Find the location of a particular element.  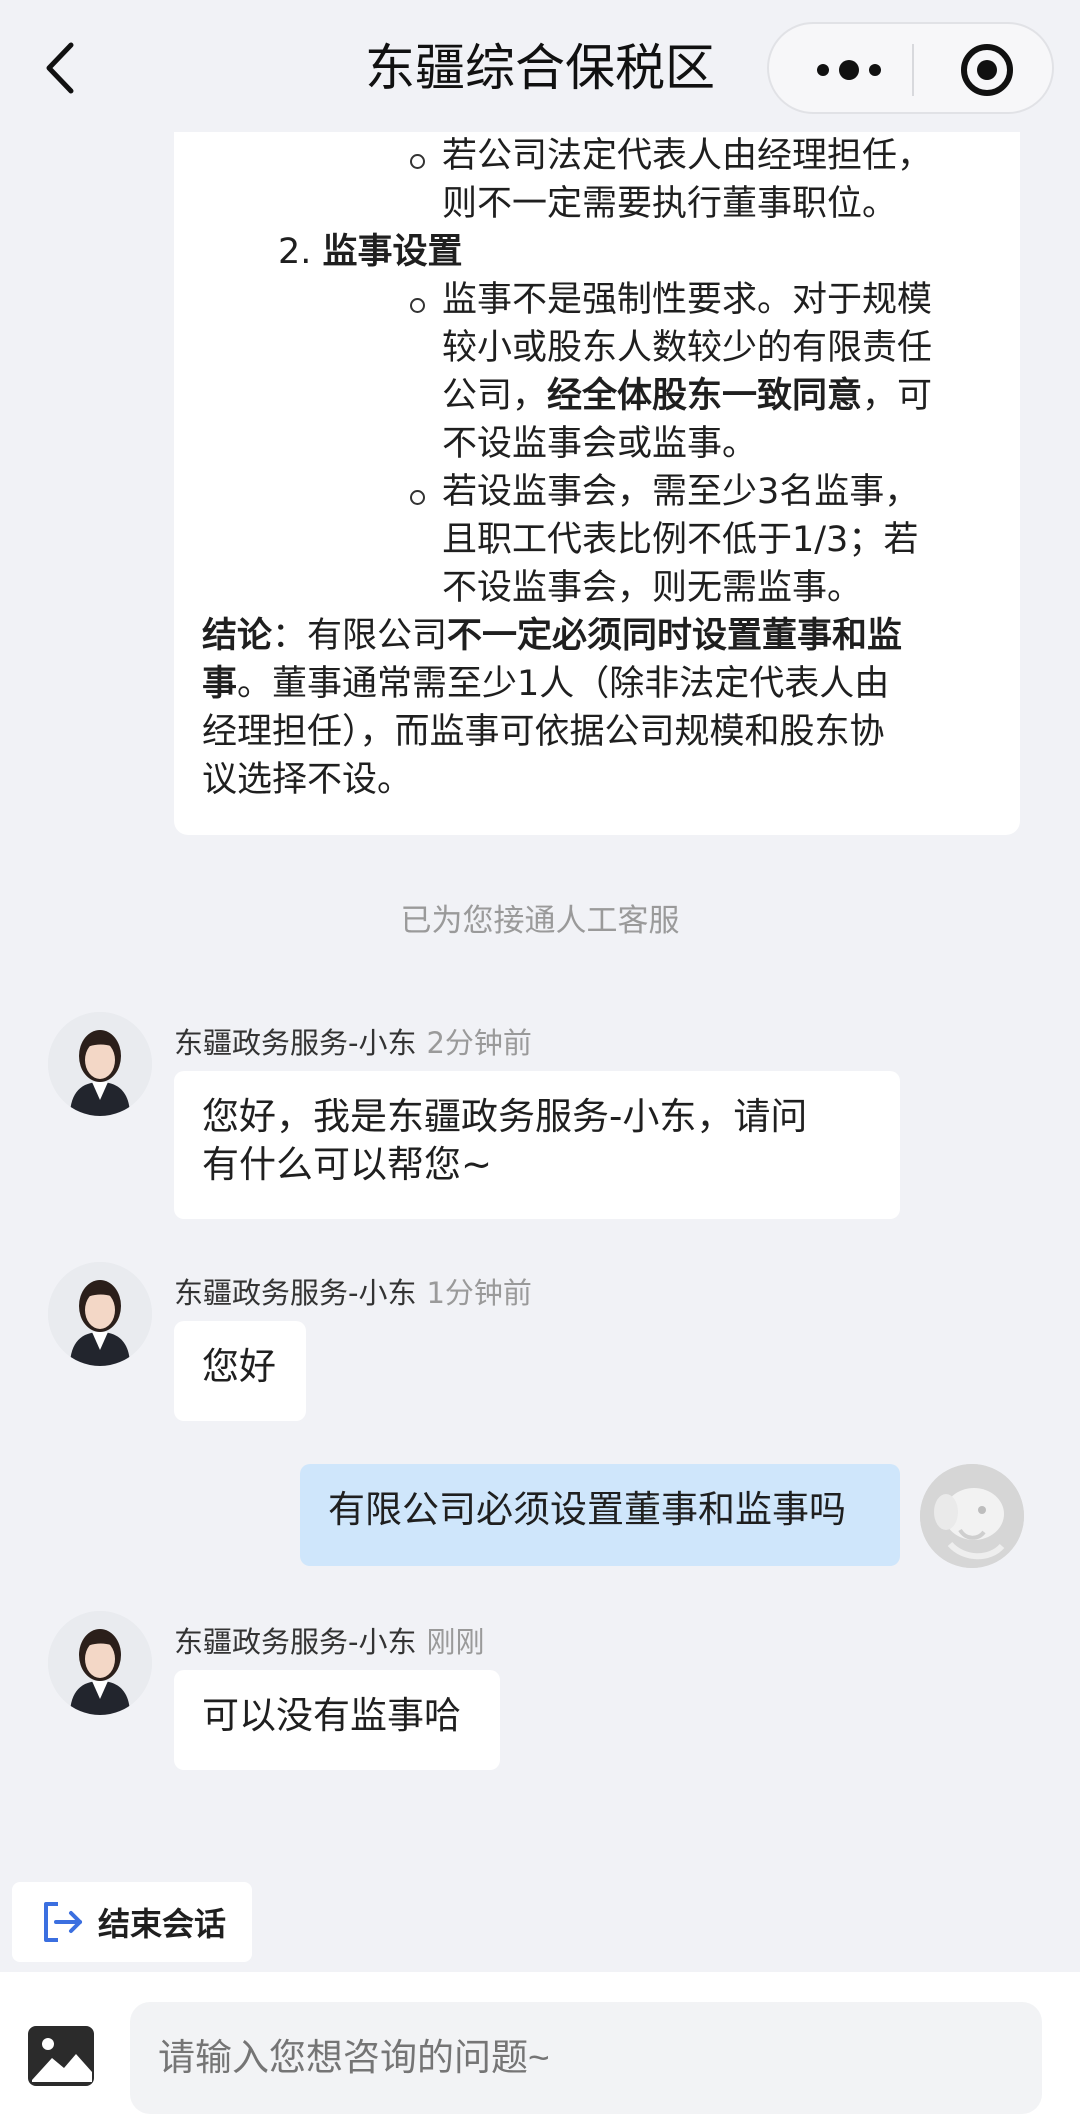

conclusion-line: 经理担任），而监事可依据公司规模和股东协 is located at coordinates (543, 732).